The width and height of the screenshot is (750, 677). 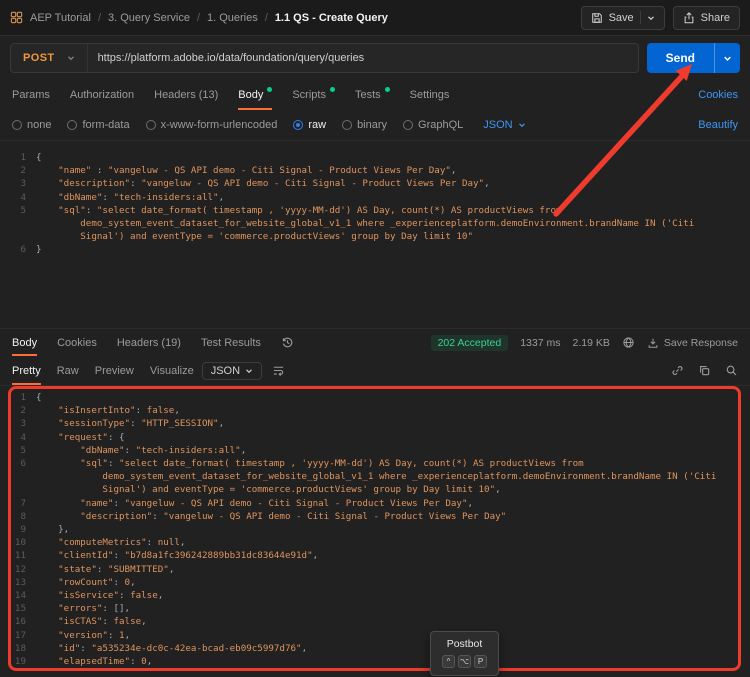 I want to click on body-type-raw: raw, so click(x=309, y=125).